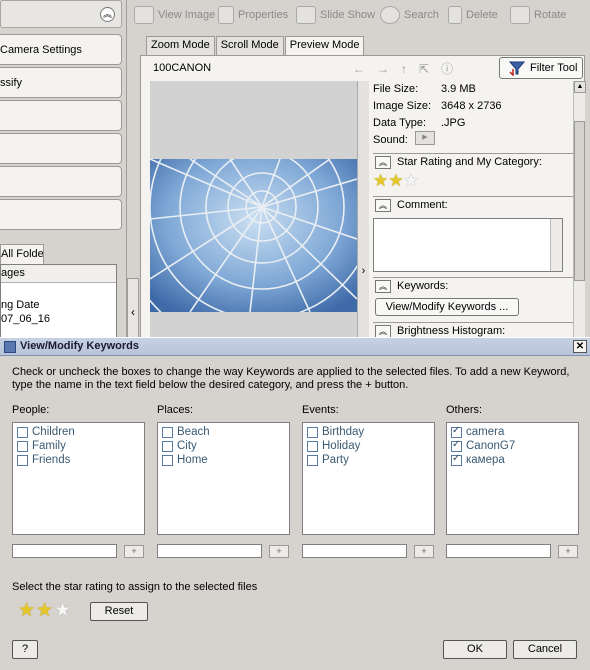 This screenshot has height=670, width=590. I want to click on collapse-up-icon: ︽, so click(107, 14).